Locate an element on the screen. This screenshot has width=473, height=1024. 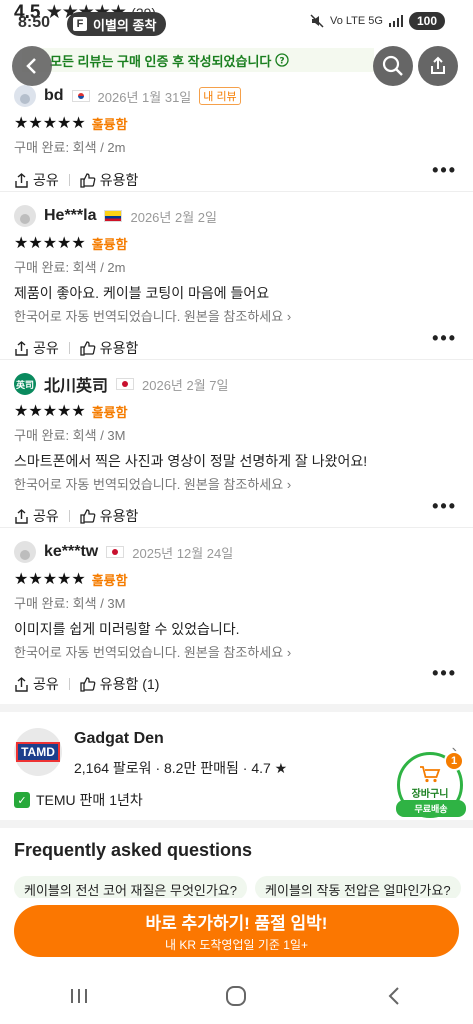
review-header: 英司 北川英司 2026년 2월 7일 is located at coordinates (236, 384).